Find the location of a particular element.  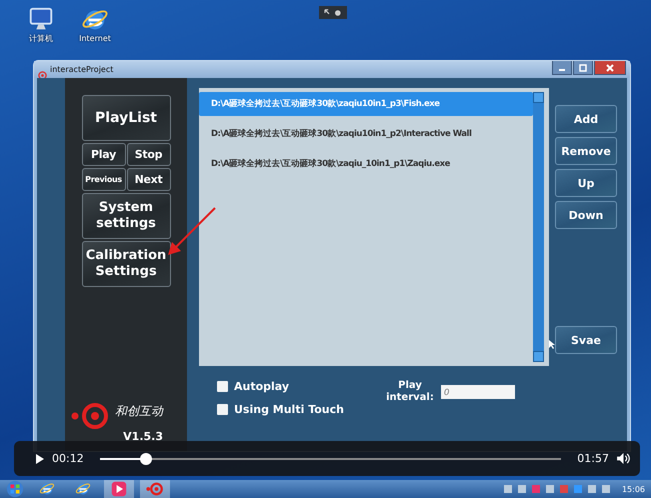

playlist-item: D:\A砸球全拷过去\互动砸球30款\zaqiu_10in1_p1\Zaqiu.exe is located at coordinates (366, 164).